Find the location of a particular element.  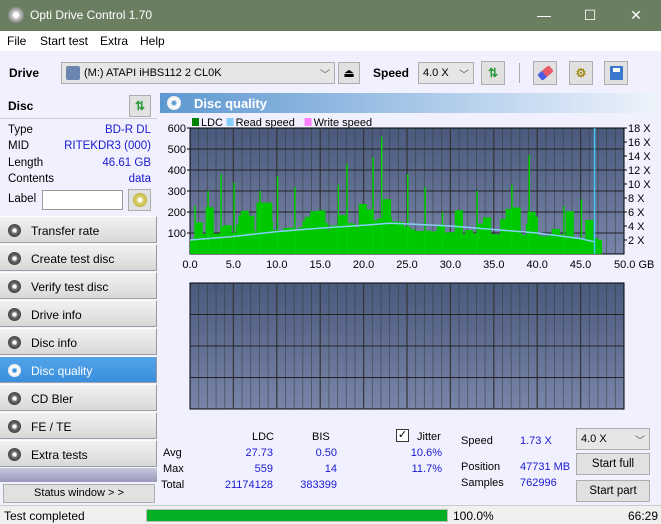

erase-button is located at coordinates (545, 73).